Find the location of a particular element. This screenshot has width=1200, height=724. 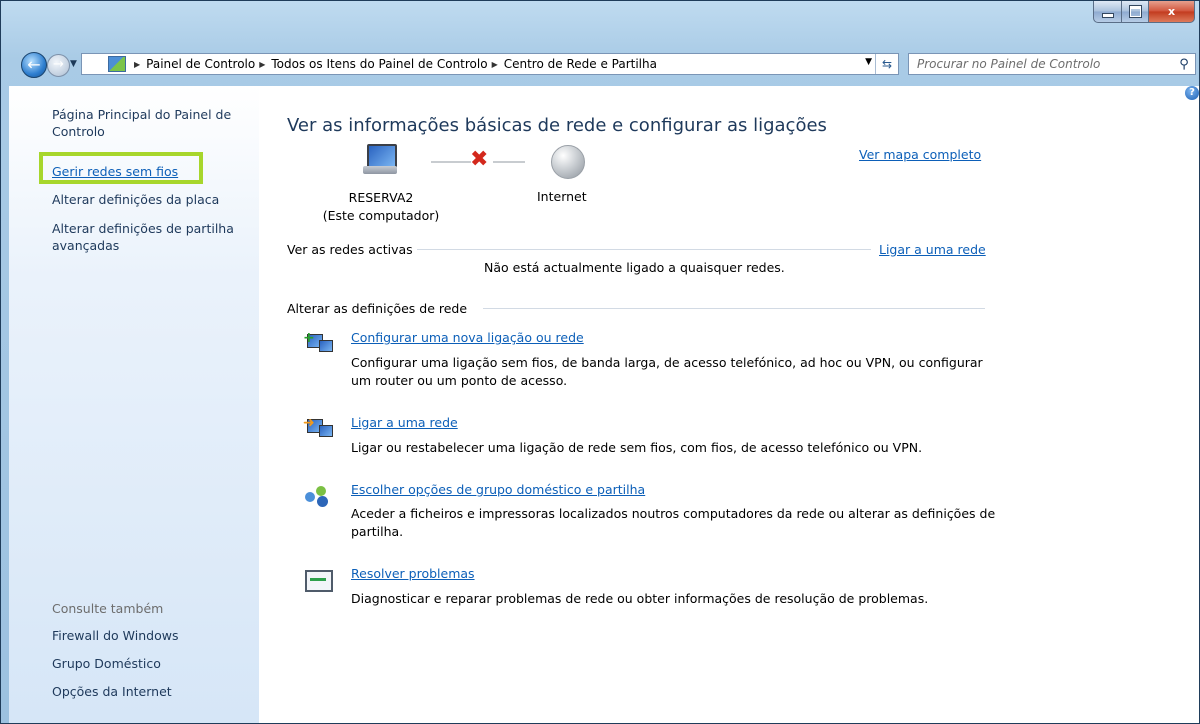

sidebar-link-internet-options: Opções da Internet is located at coordinates (152, 691).